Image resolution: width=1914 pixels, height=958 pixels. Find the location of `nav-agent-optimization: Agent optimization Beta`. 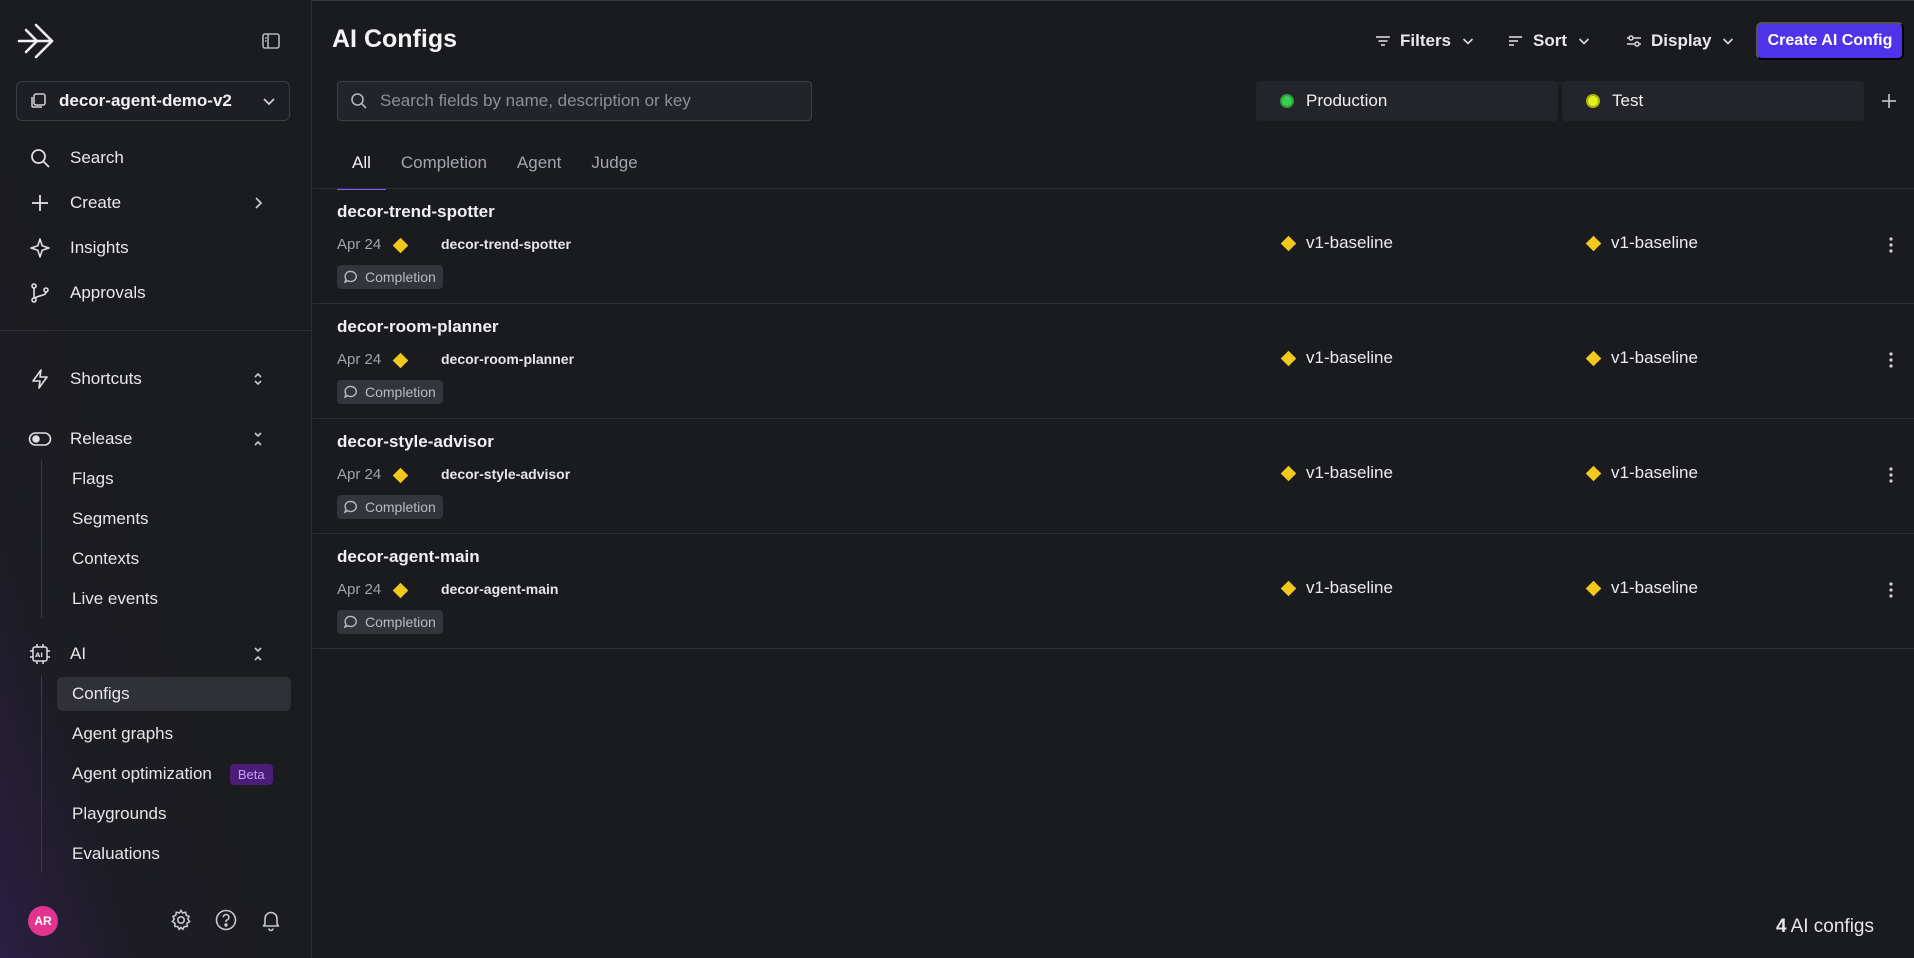

nav-agent-optimization: Agent optimization Beta is located at coordinates (174, 774).